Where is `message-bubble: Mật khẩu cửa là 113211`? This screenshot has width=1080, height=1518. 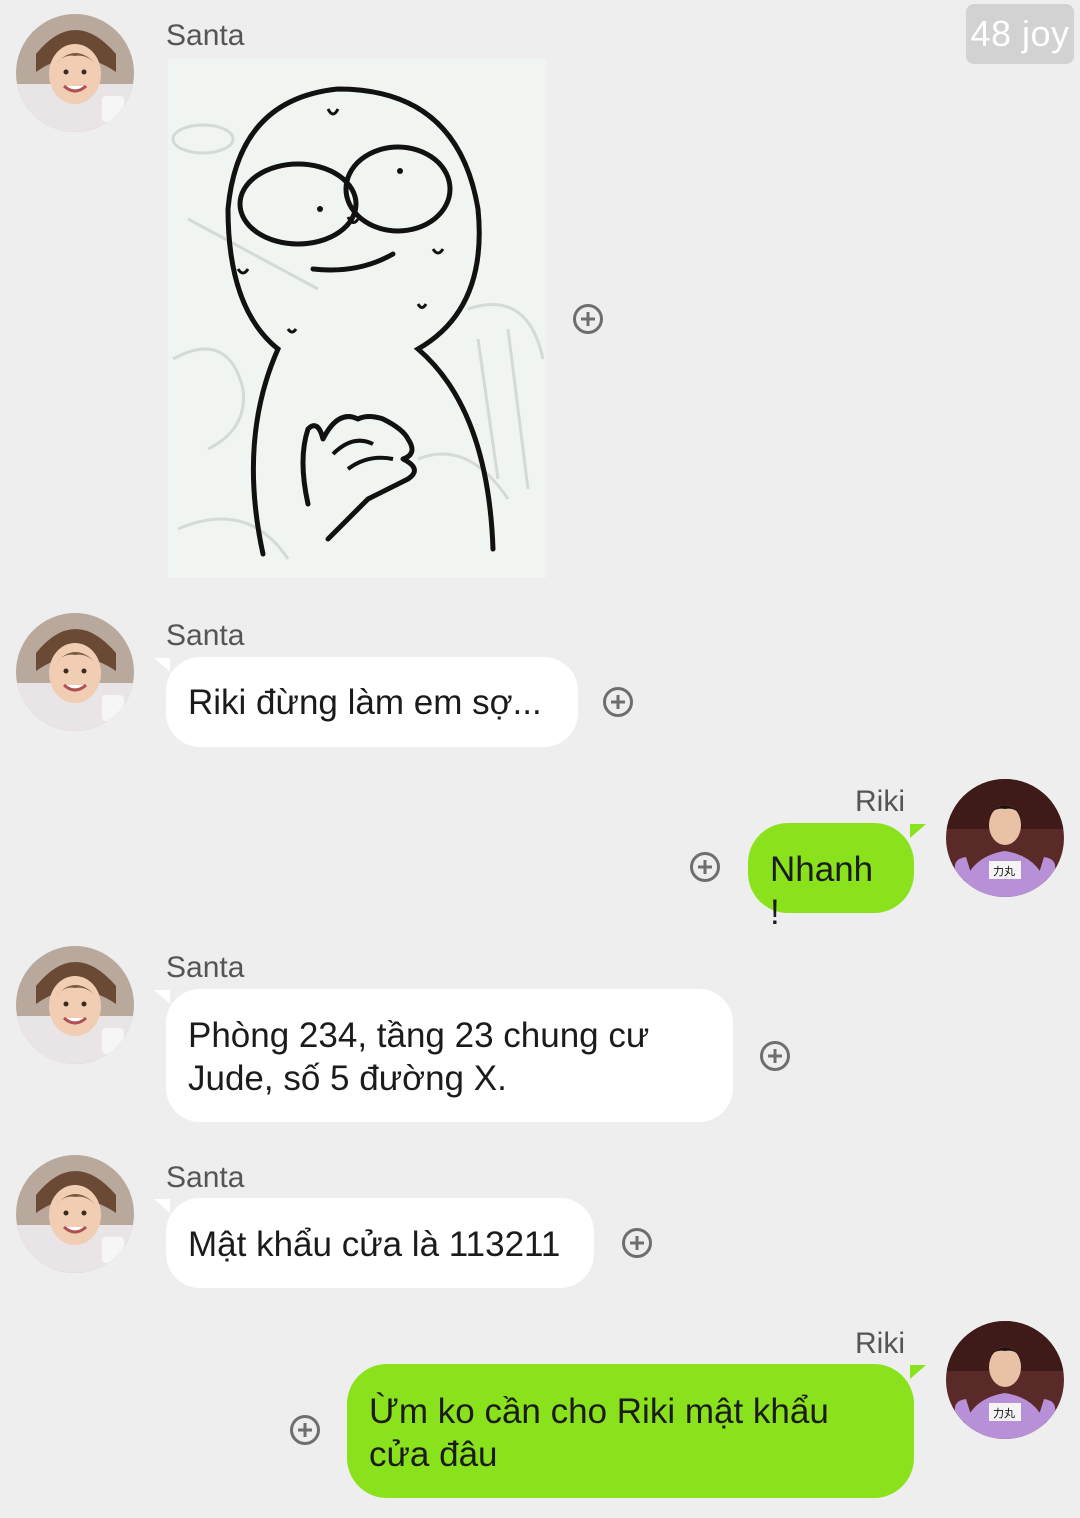 message-bubble: Mật khẩu cửa là 113211 is located at coordinates (380, 1243).